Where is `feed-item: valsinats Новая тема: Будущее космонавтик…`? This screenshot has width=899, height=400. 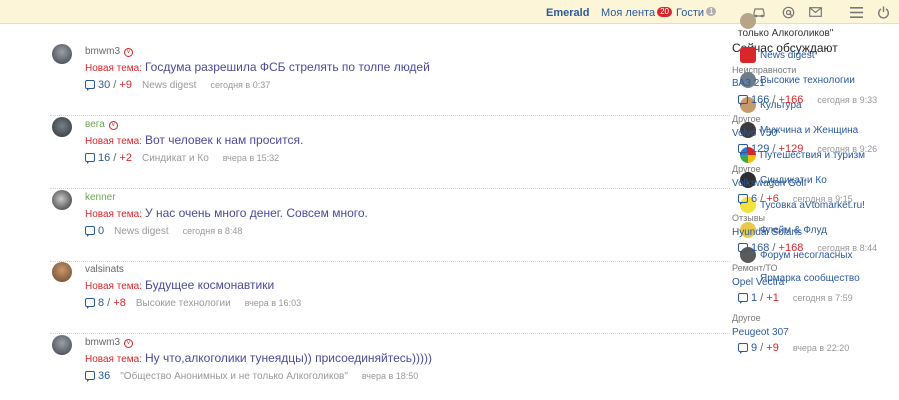
feed-item: valsinats Новая тема: Будущее космонавтик… is located at coordinates (390, 298).